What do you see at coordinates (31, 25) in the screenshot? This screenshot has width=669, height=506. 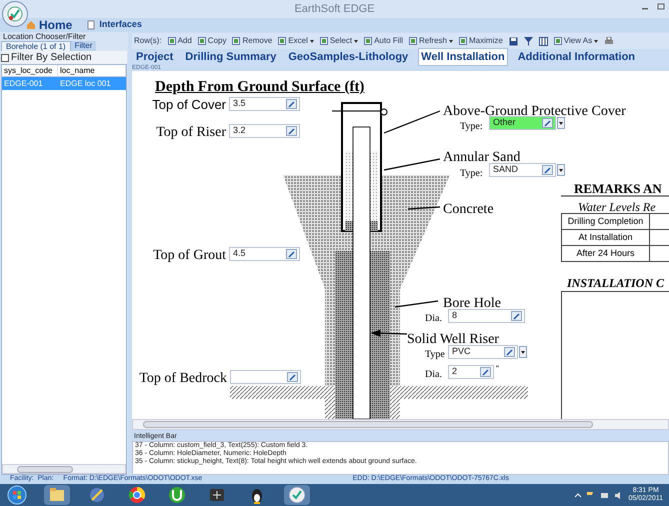 I see `house-icon` at bounding box center [31, 25].